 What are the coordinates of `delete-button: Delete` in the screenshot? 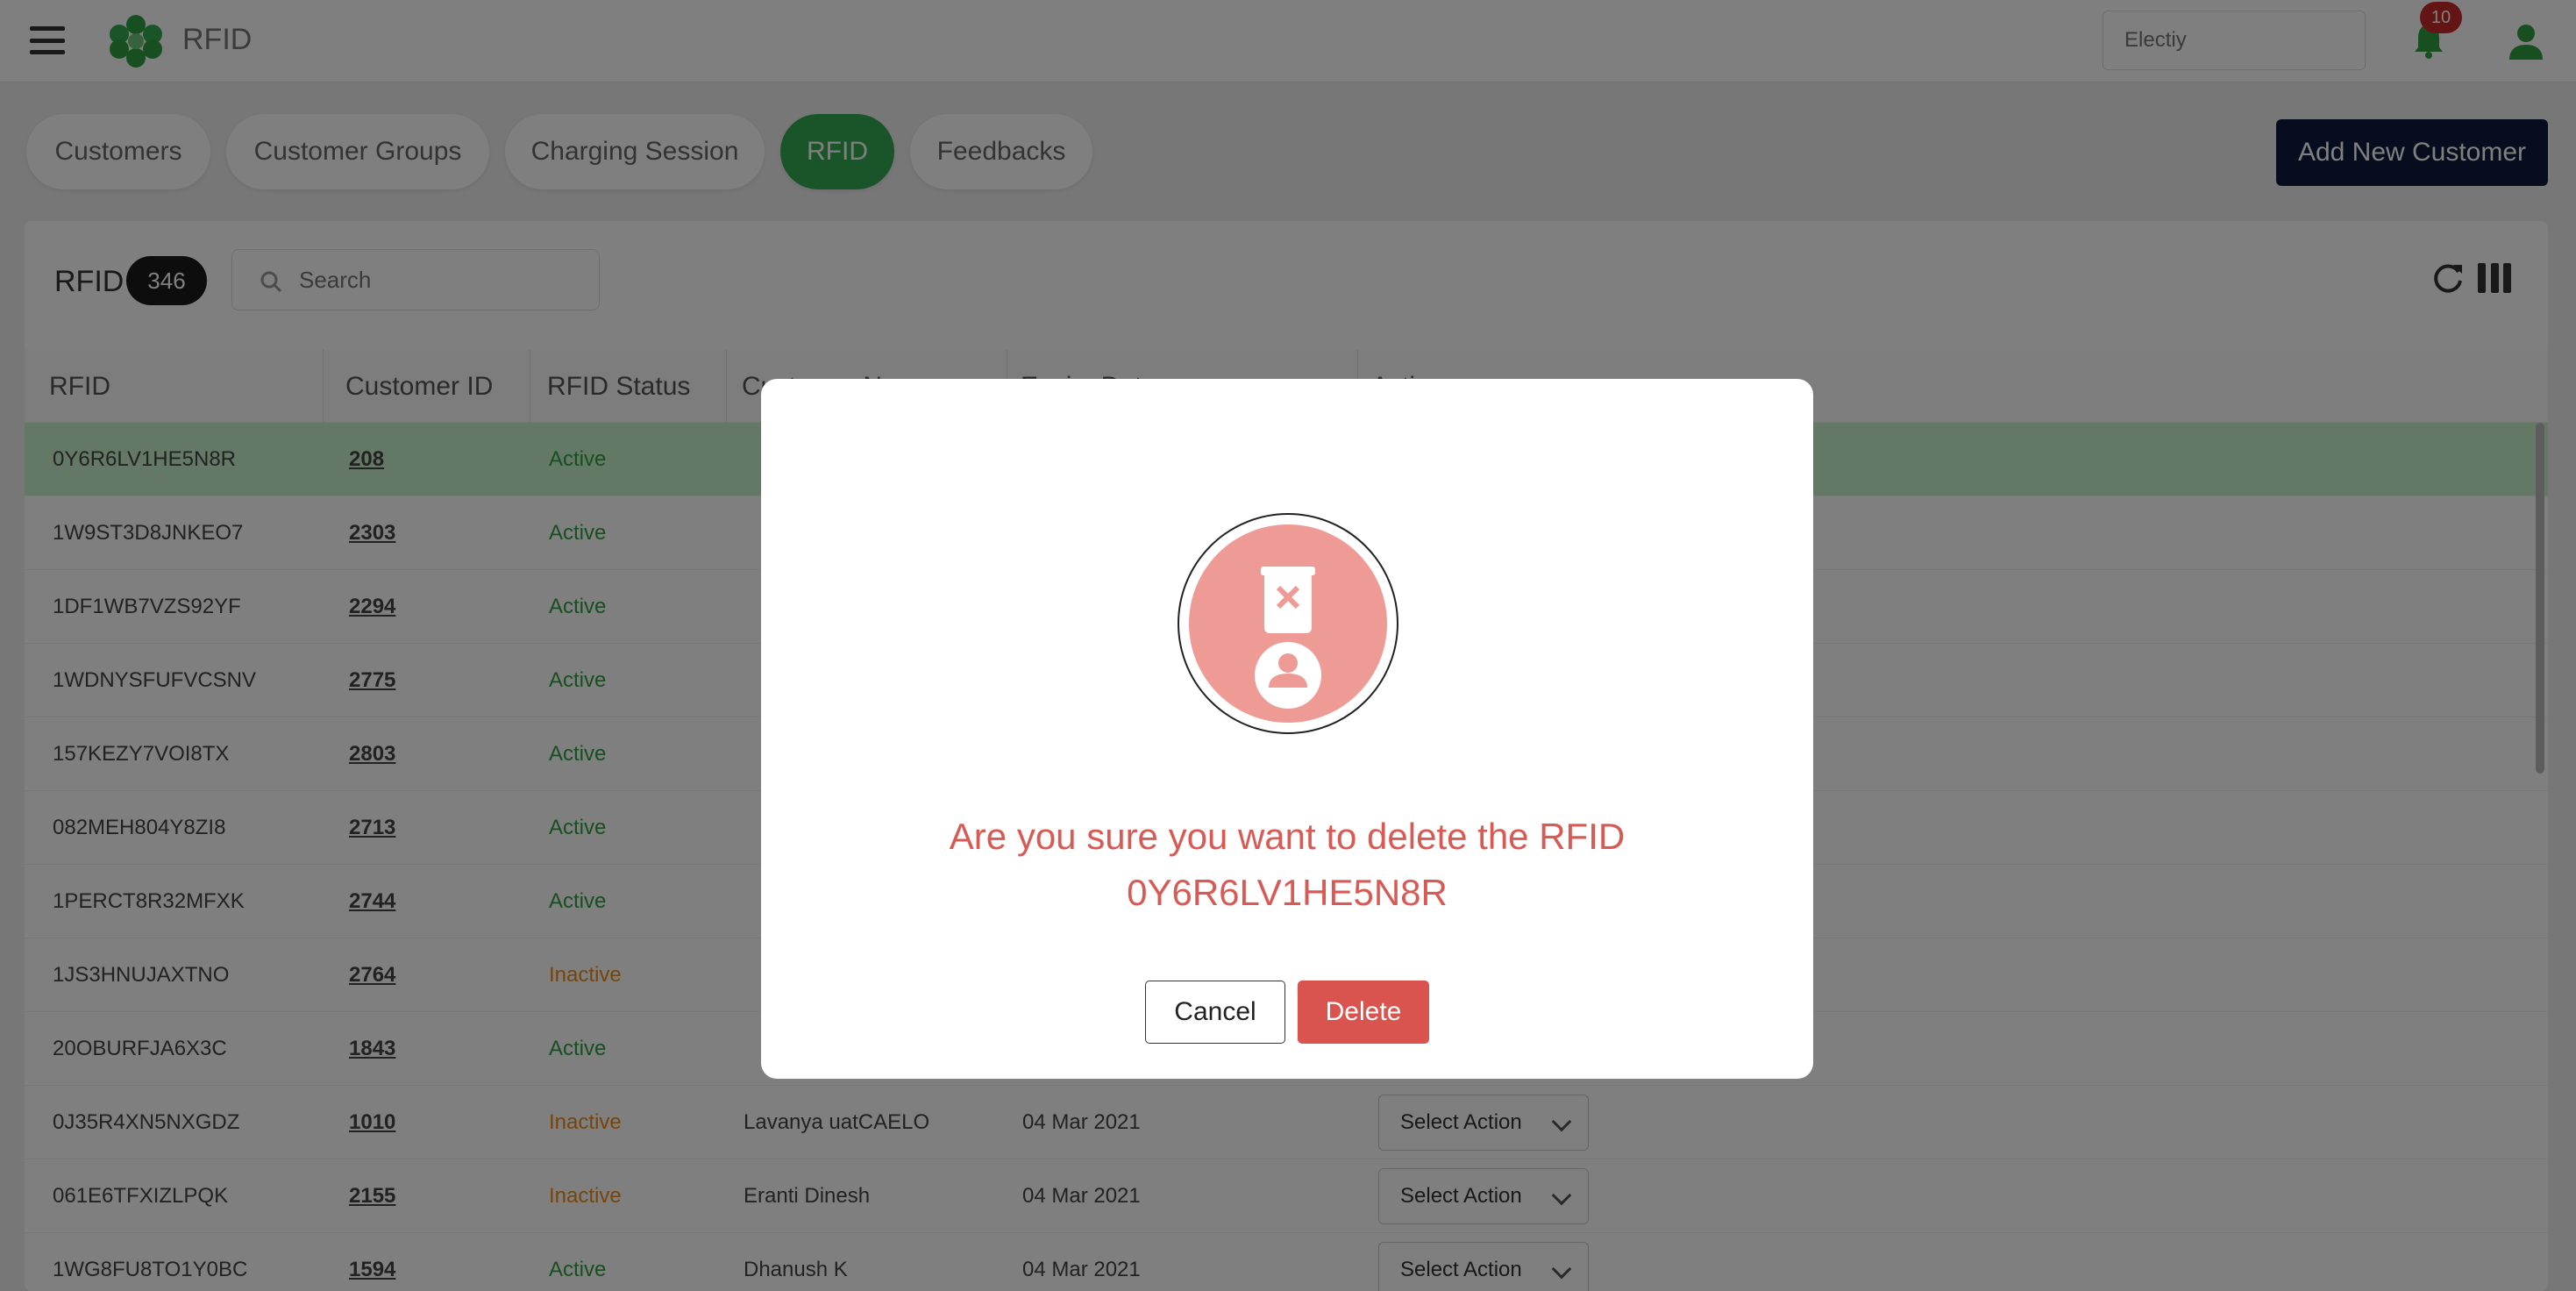 It's located at (1363, 1012).